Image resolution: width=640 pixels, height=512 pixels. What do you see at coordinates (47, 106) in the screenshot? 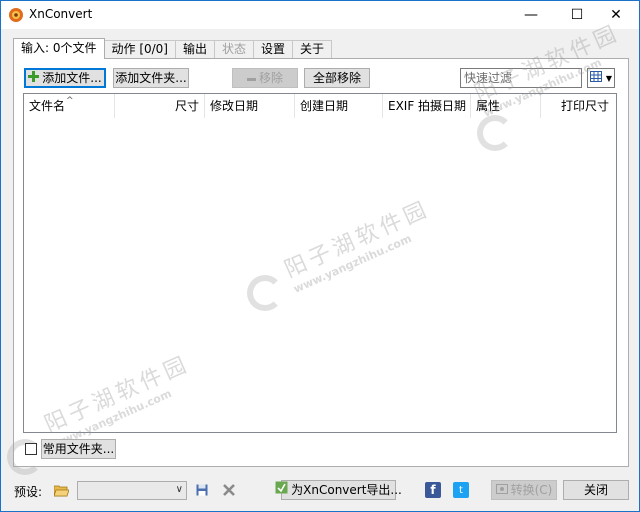
I see `column-filename-label: 文件名` at bounding box center [47, 106].